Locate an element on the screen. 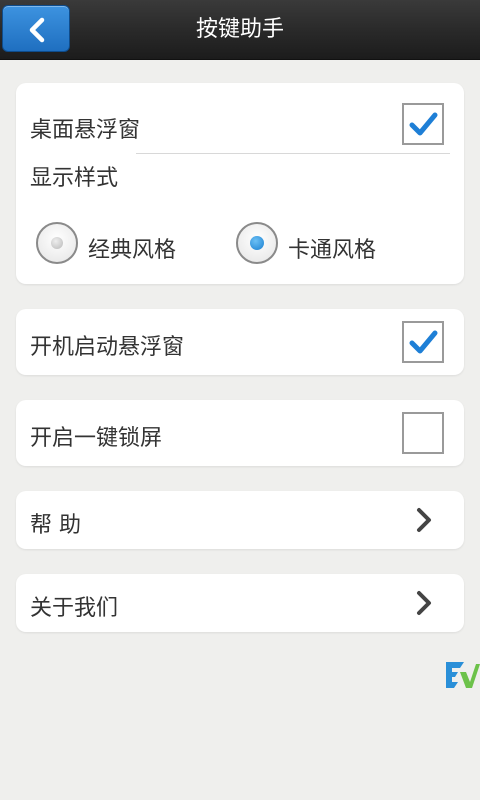  chevron-left-icon is located at coordinates (37, 30).